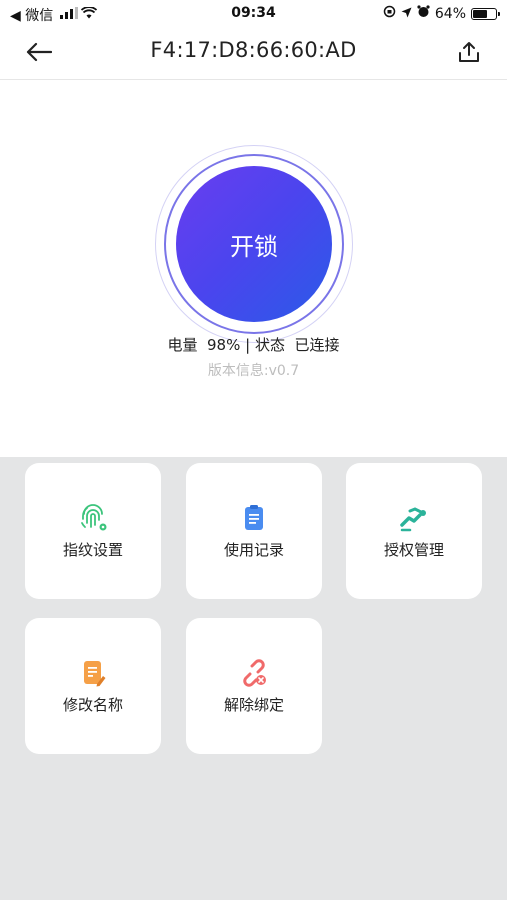 This screenshot has height=900, width=507. Describe the element at coordinates (92, 550) in the screenshot. I see `fingerprint-settings-label: 指纹设置` at that location.